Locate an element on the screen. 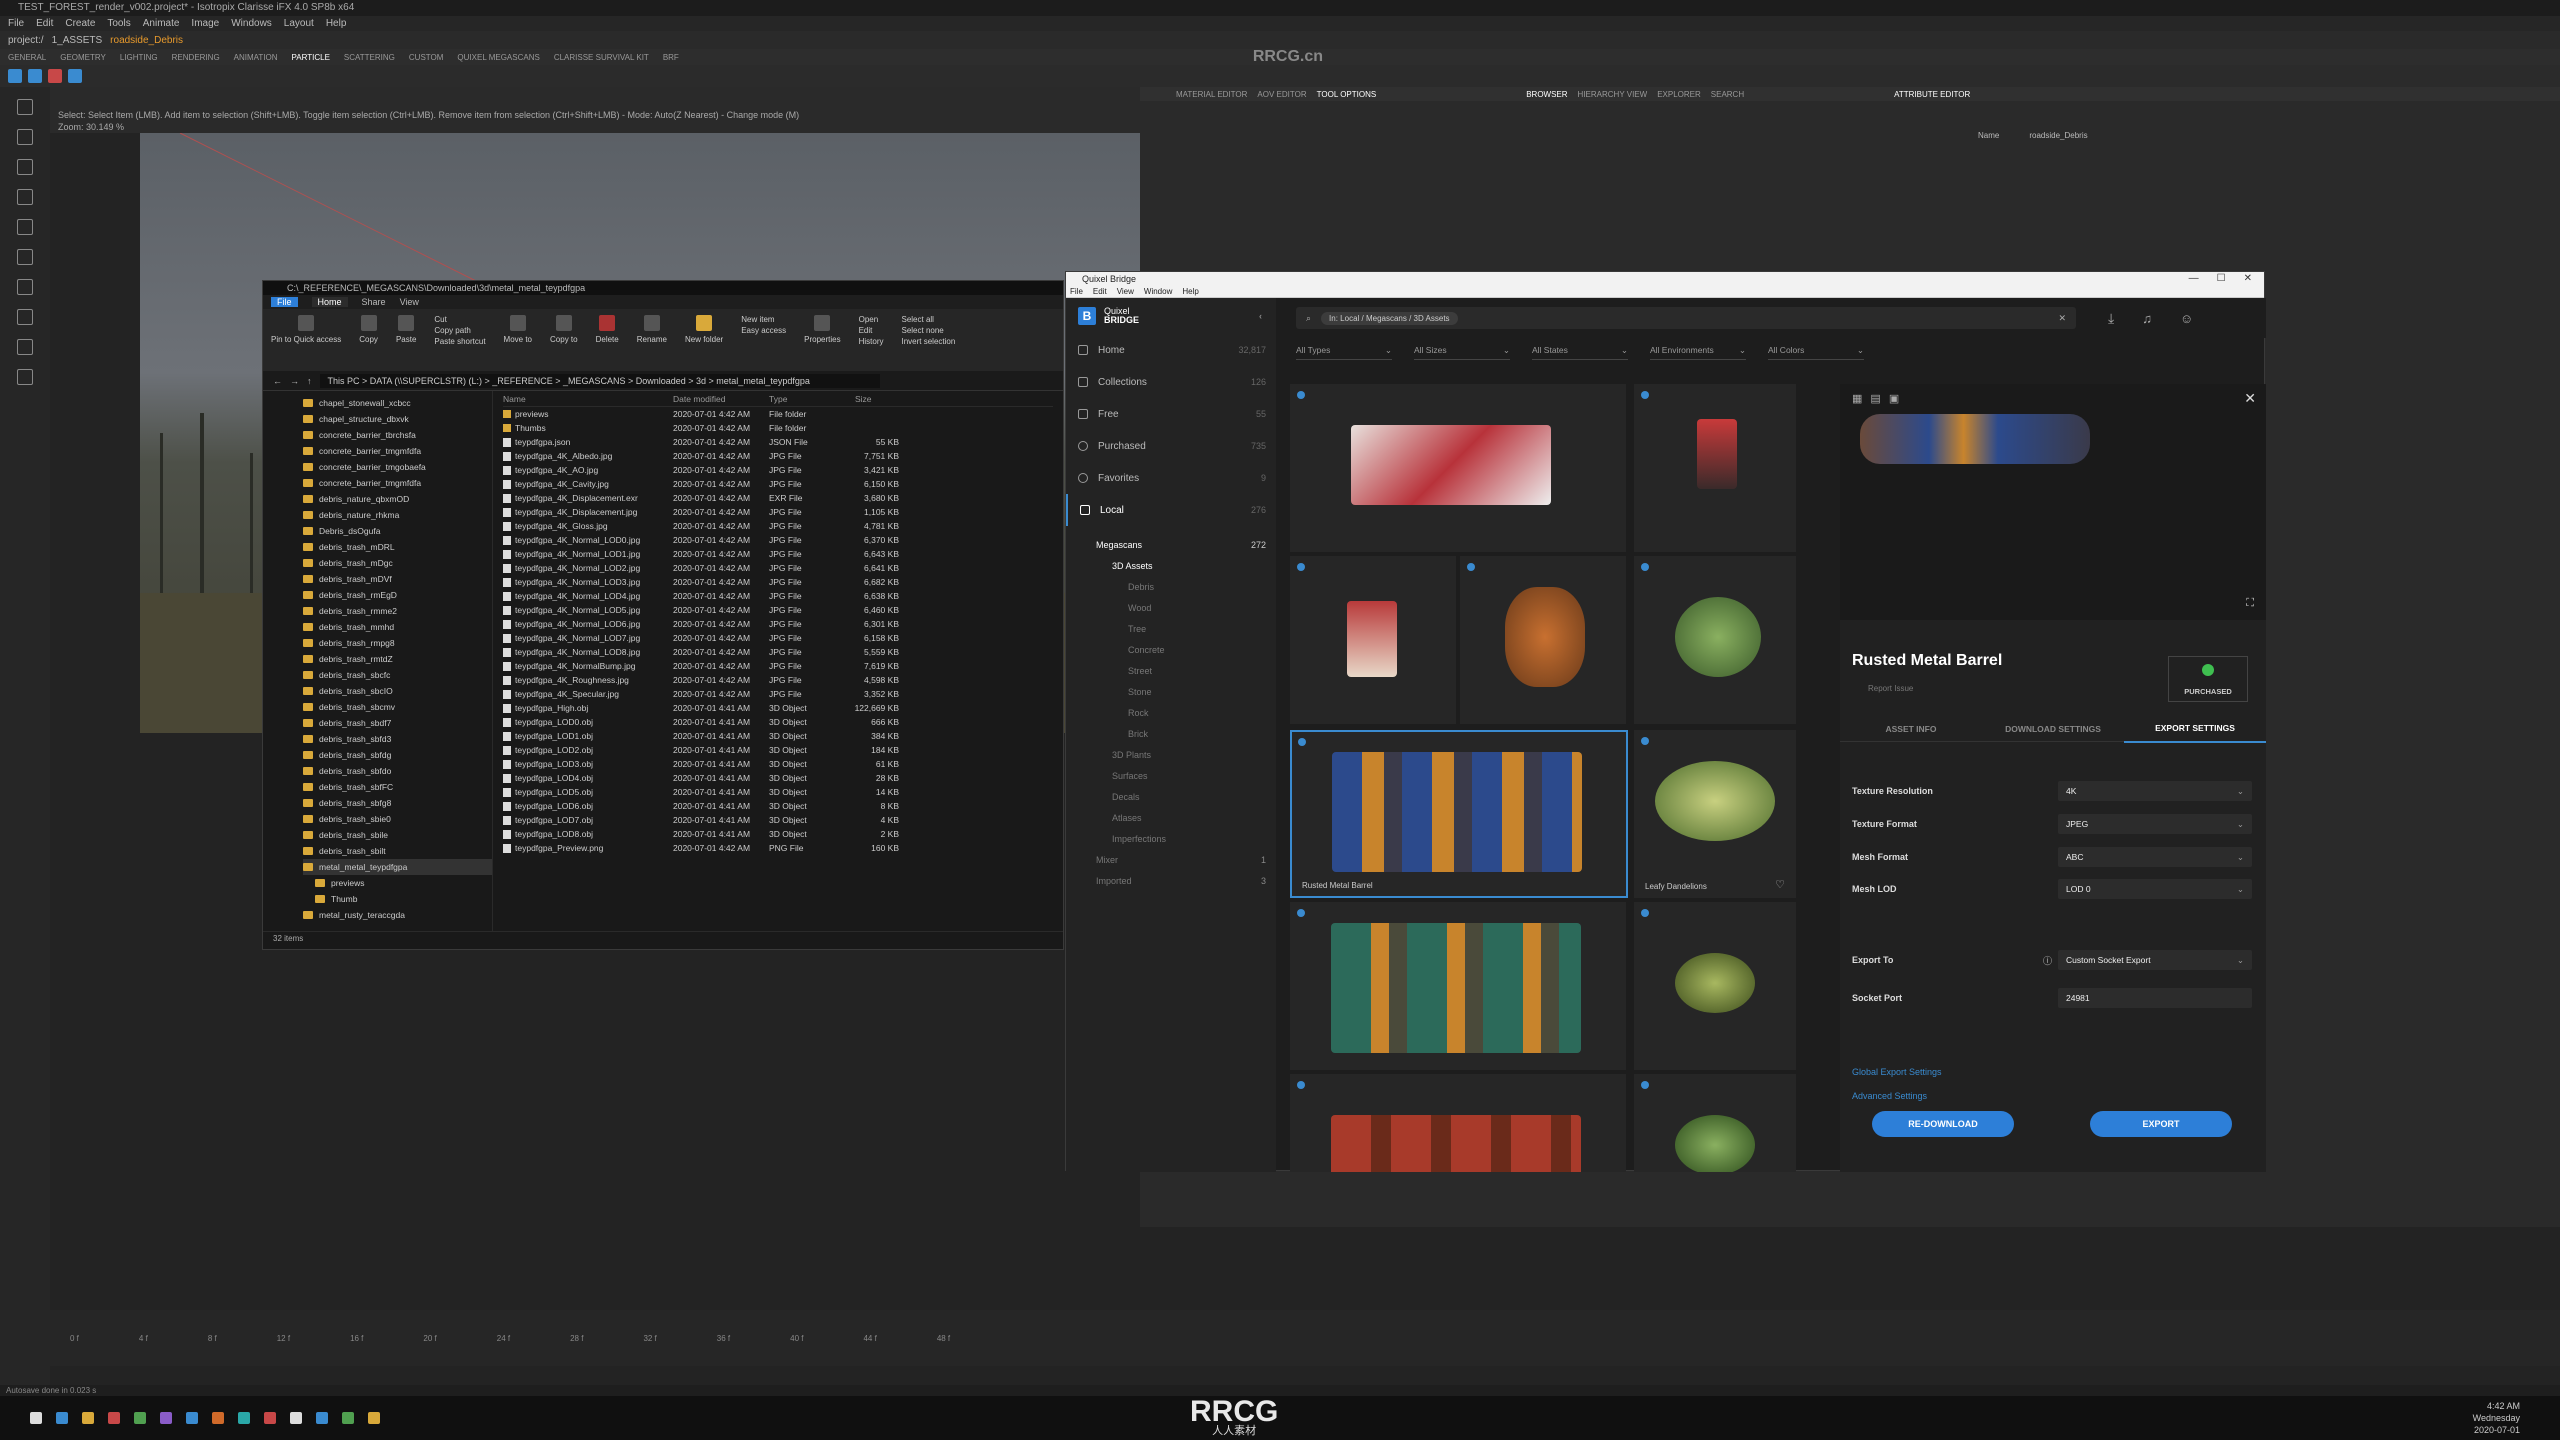 This screenshot has width=2560, height=1440. shelf-tab: PARTICLE is located at coordinates (311, 57).